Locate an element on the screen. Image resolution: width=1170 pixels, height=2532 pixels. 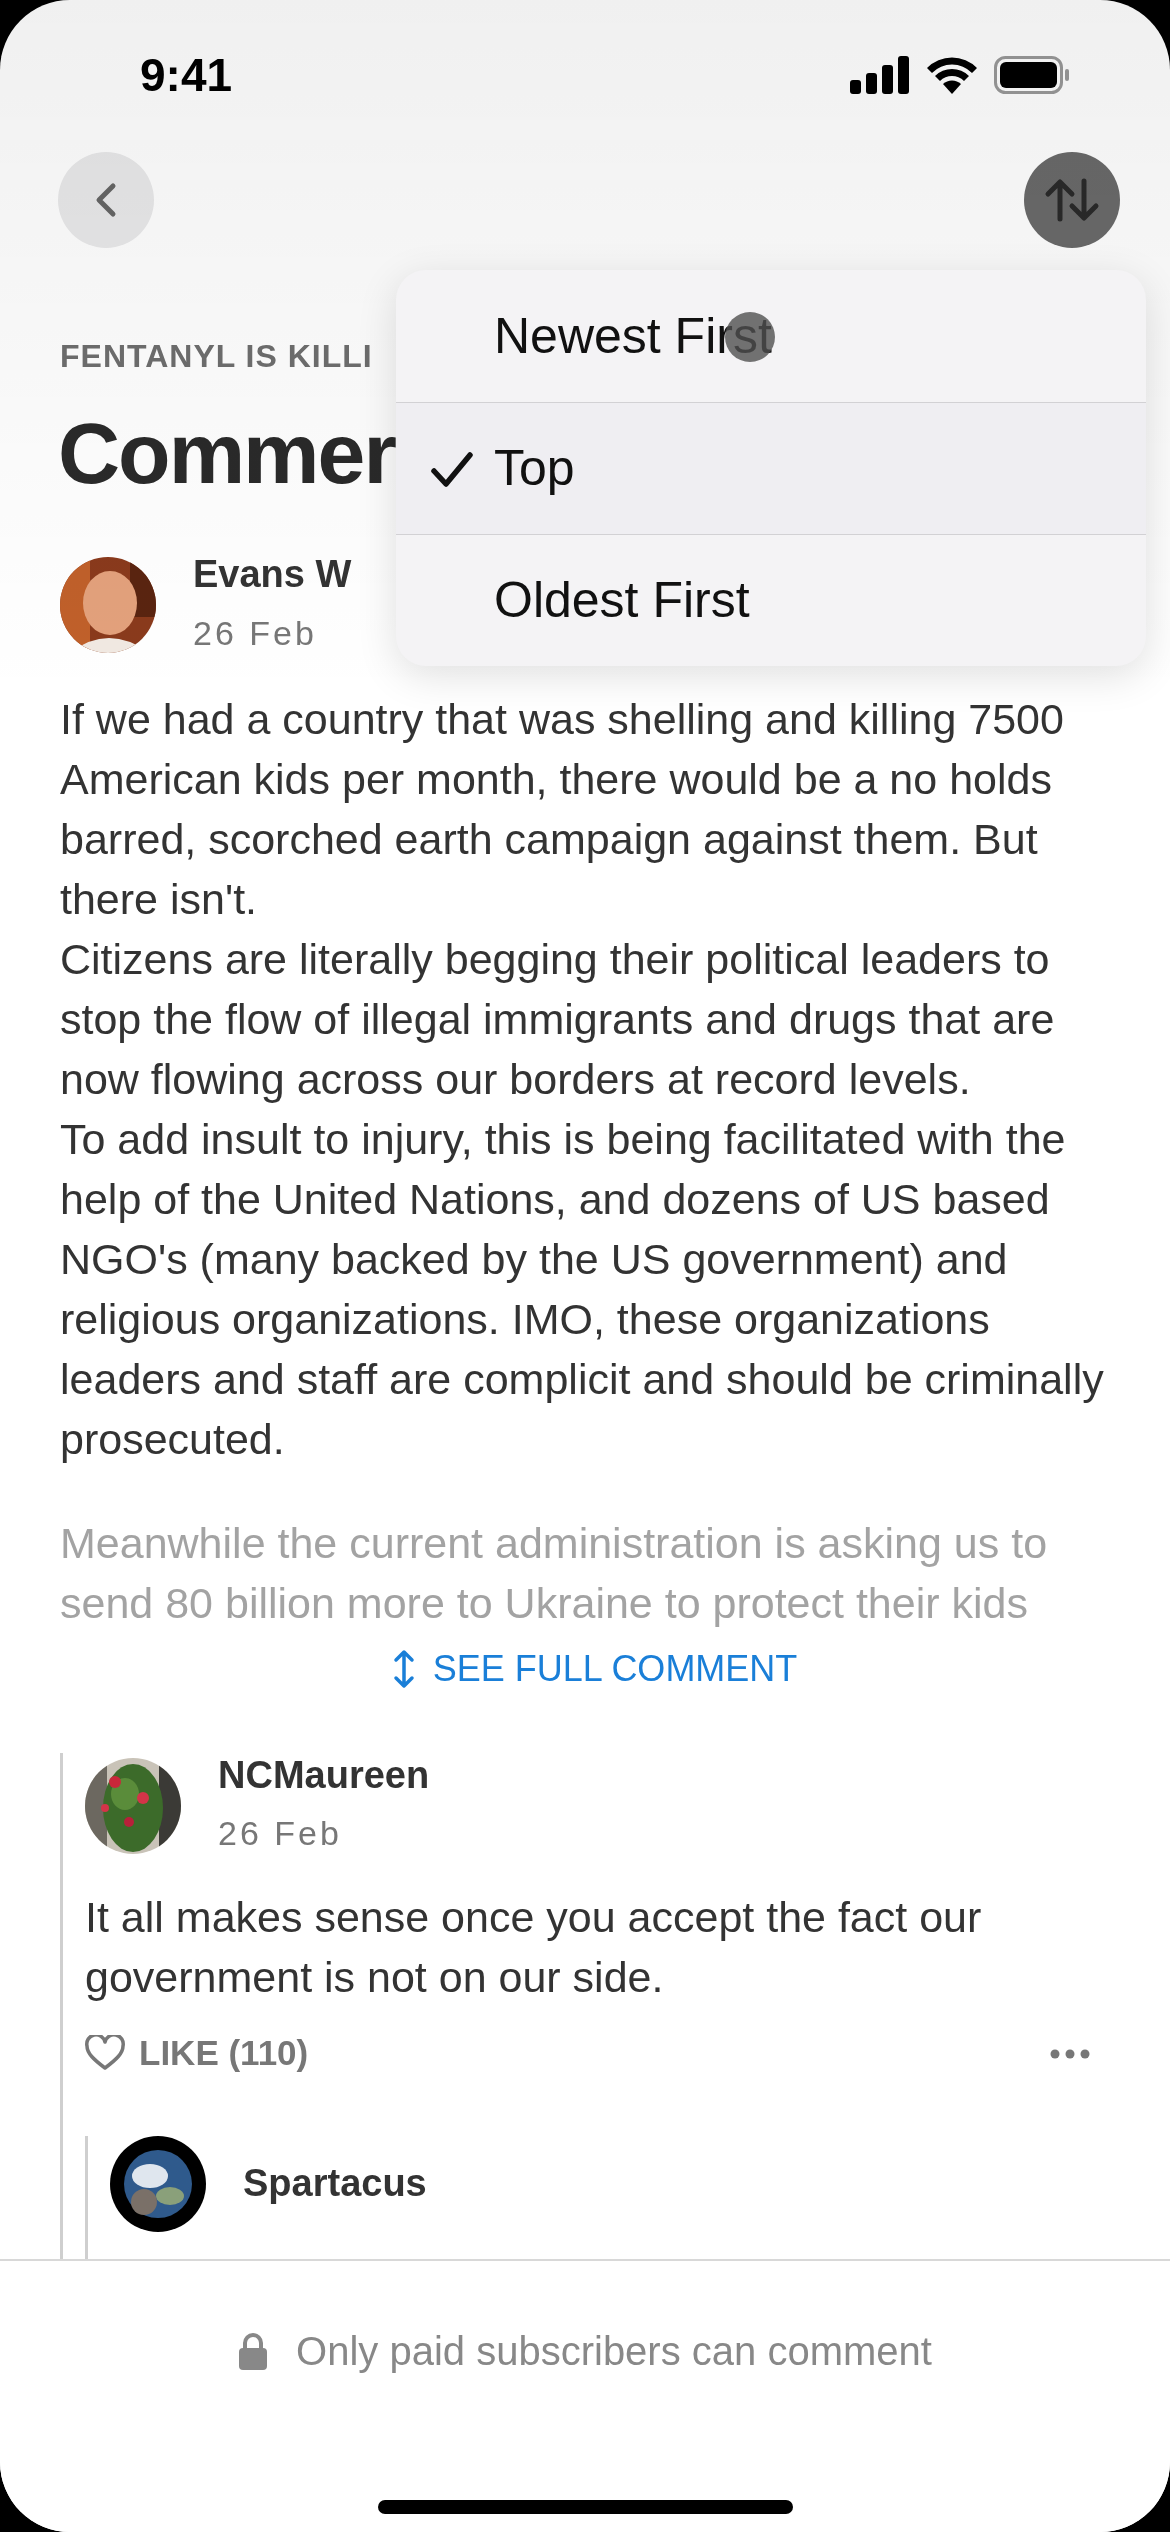
status-time: 9:41 is located at coordinates (186, 75).